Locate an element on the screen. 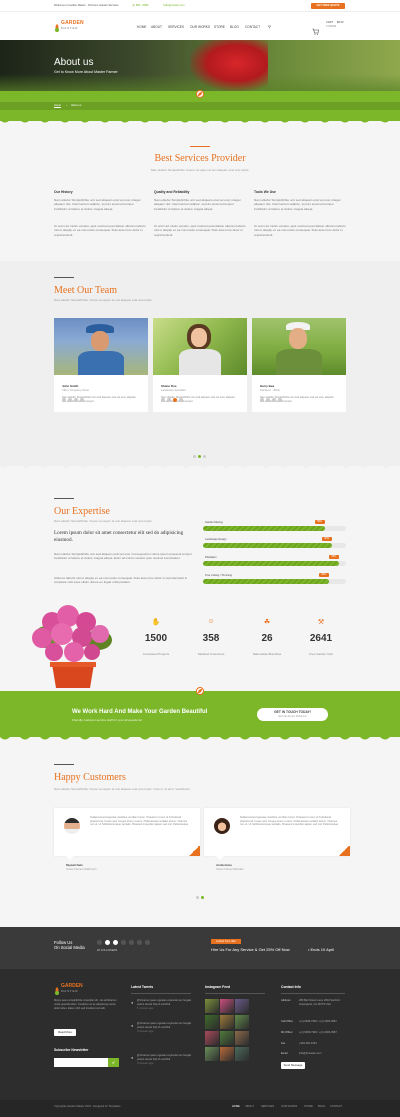 The height and width of the screenshot is (1117, 400). skill-label: Tree Cutting / Trimming is located at coordinates (219, 575).